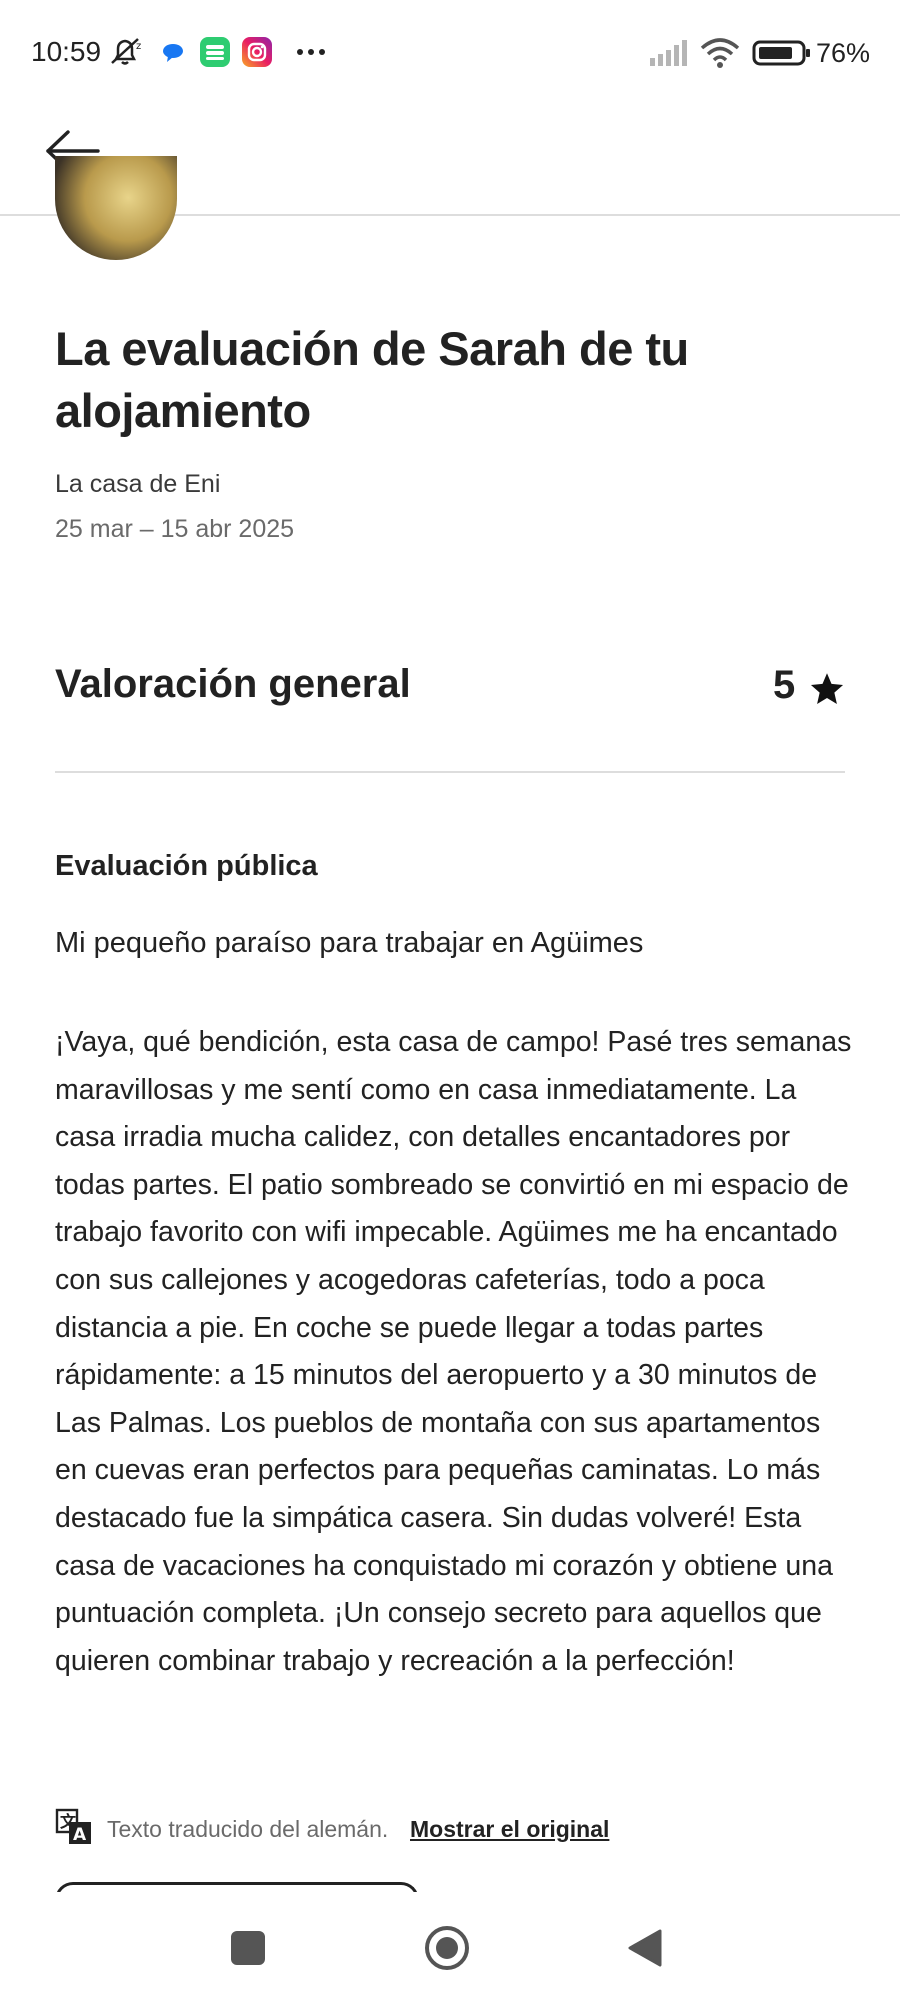 Image resolution: width=900 pixels, height=2000 pixels. I want to click on show-original-link: Mostrar el original, so click(509, 1829).